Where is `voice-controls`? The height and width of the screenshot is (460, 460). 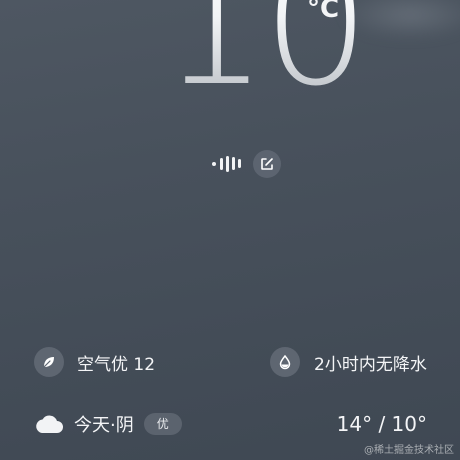 voice-controls is located at coordinates (248, 164).